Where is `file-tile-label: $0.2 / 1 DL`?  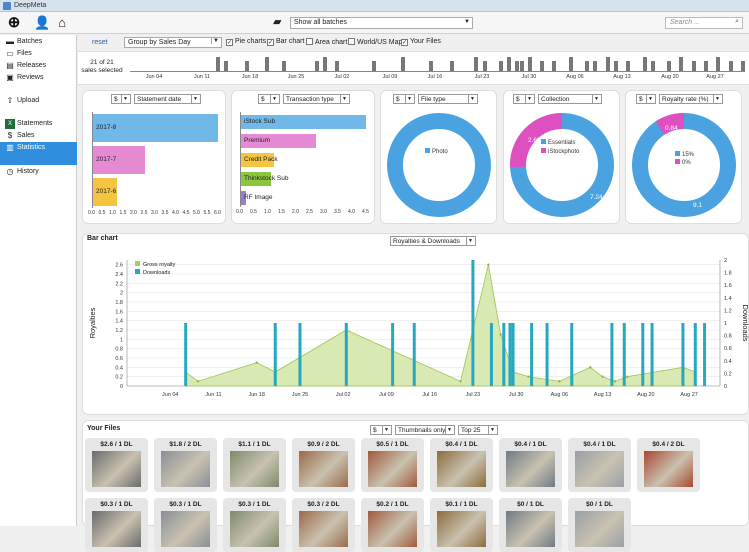 file-tile-label: $0.2 / 1 DL is located at coordinates (392, 504).